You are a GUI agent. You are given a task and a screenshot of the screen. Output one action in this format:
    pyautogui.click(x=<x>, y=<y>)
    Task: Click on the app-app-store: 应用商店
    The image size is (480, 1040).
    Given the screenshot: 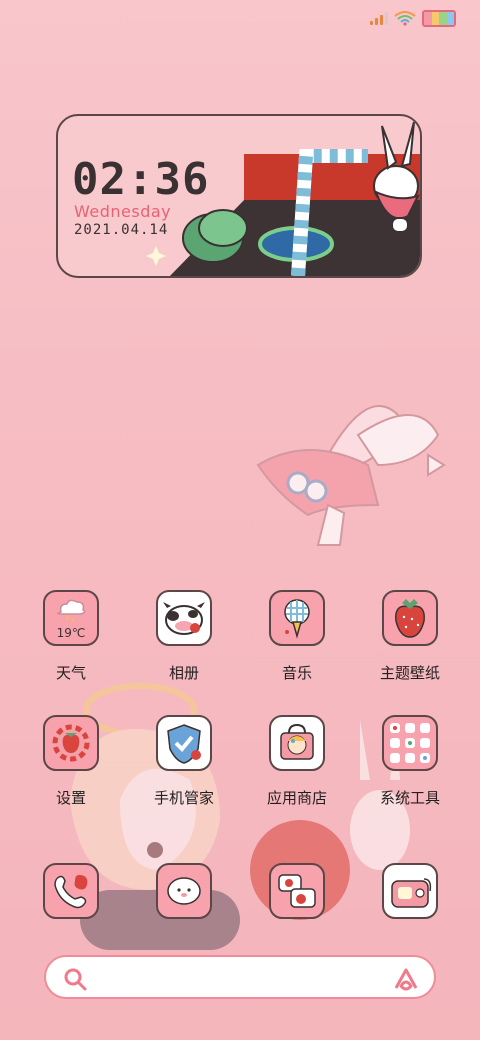 What is the action you would take?
    pyautogui.click(x=297, y=761)
    